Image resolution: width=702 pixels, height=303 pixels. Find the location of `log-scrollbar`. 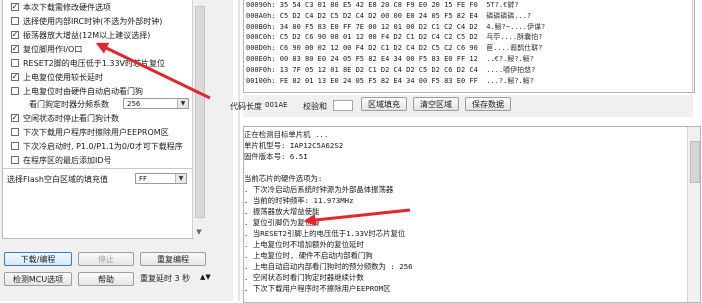

log-scrollbar is located at coordinates (693, 214).